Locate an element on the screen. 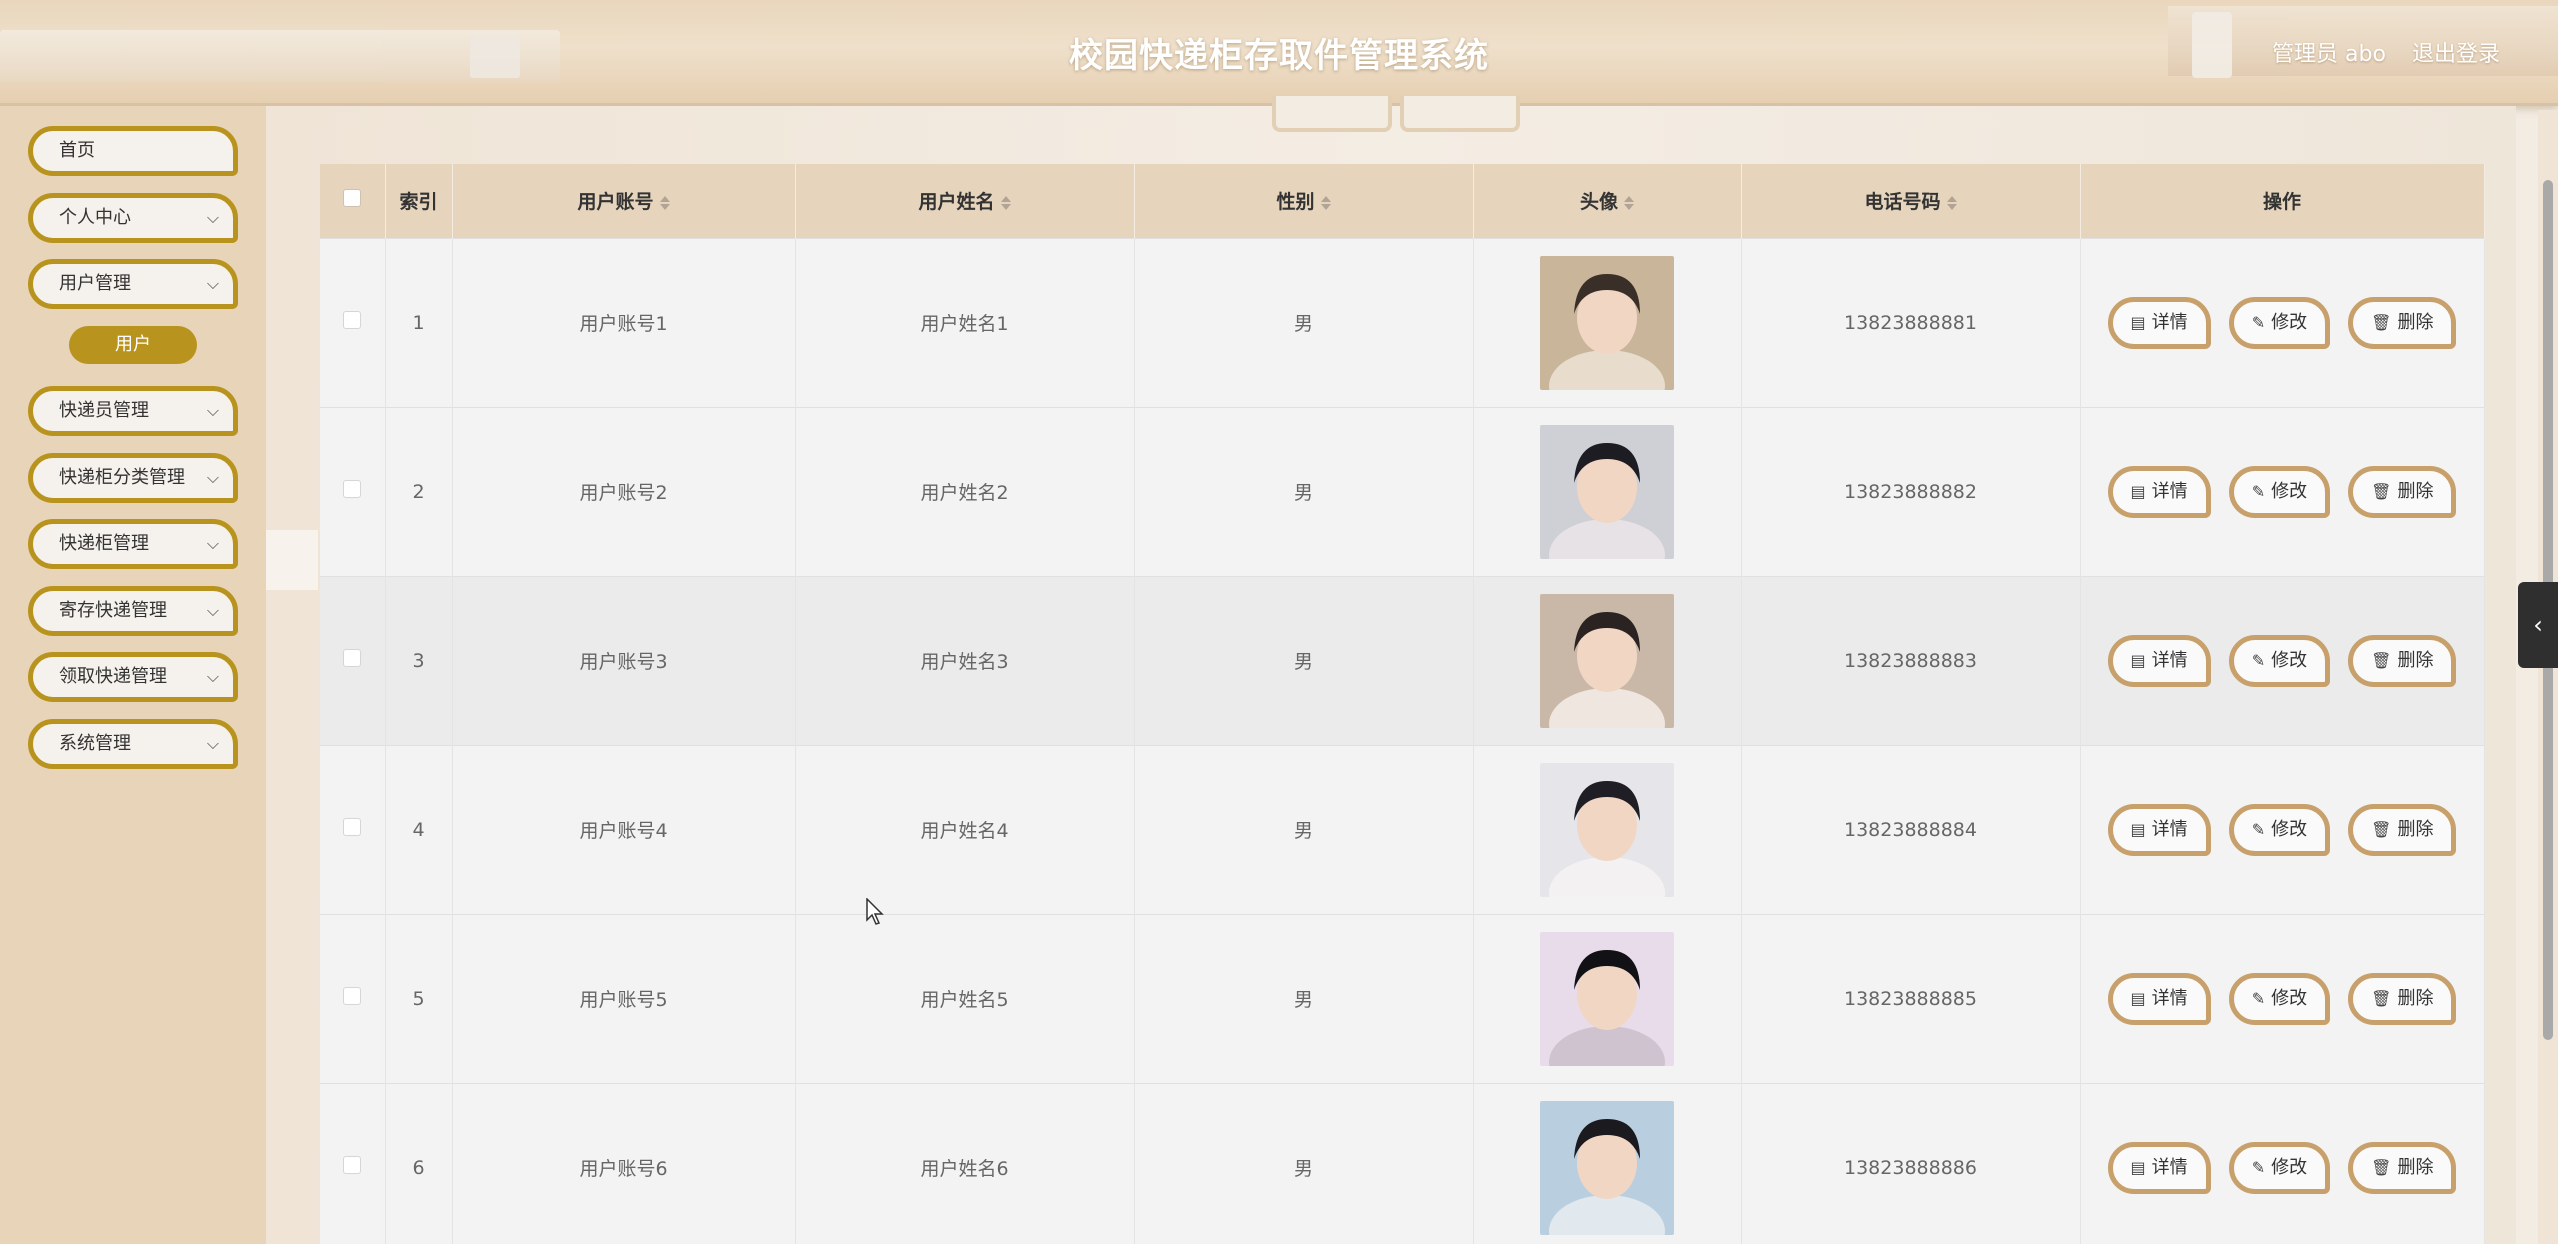 The height and width of the screenshot is (1244, 2558). sidebar-item-pickup-management: 领取快递管理 ⌵ is located at coordinates (133, 677).